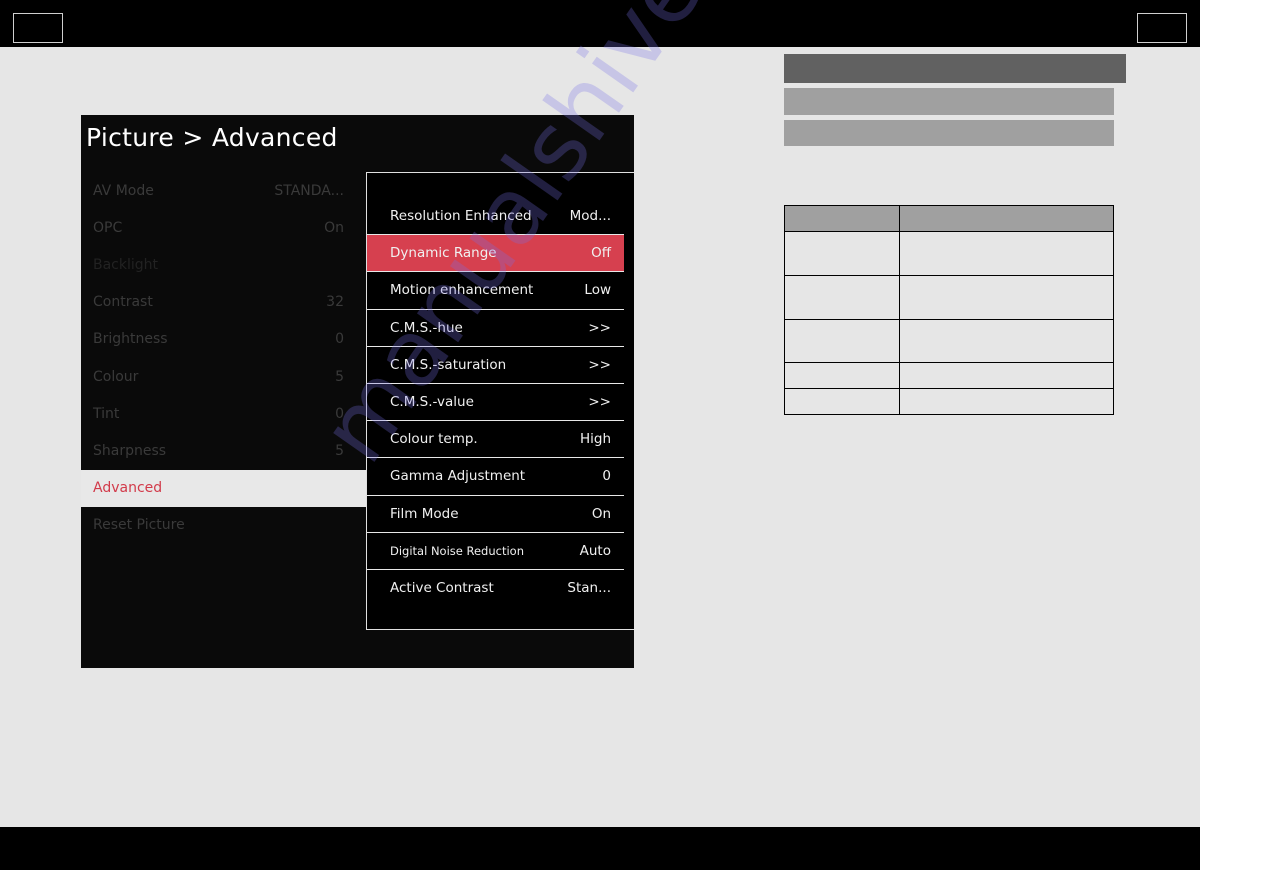  Describe the element at coordinates (130, 450) in the screenshot. I see `menu-item-label: Sharpness` at that location.